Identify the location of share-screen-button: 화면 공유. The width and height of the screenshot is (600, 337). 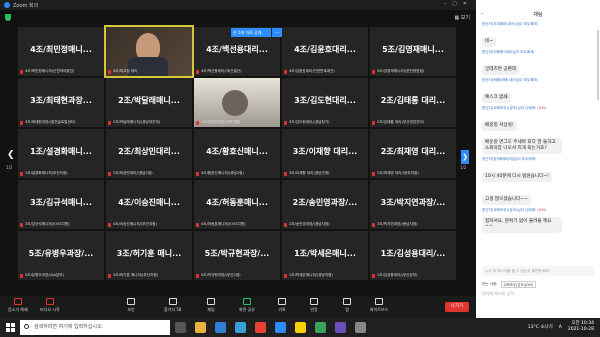
(247, 305).